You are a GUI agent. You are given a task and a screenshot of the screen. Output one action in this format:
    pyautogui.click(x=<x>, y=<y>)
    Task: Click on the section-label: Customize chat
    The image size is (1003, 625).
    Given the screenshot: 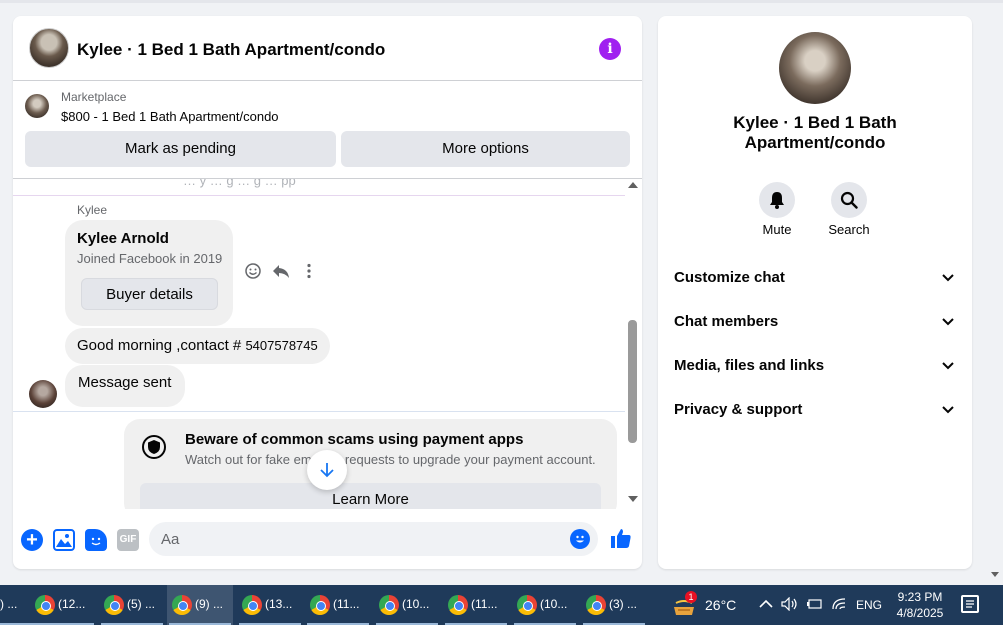 What is the action you would take?
    pyautogui.click(x=729, y=277)
    